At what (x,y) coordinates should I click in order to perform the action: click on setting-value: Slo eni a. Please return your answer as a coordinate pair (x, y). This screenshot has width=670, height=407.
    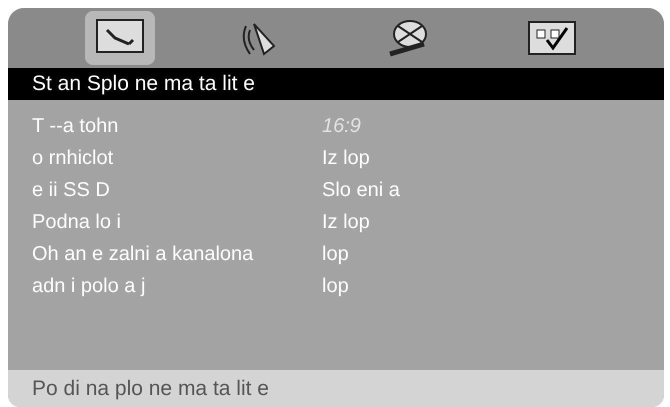
    Looking at the image, I should click on (493, 190).